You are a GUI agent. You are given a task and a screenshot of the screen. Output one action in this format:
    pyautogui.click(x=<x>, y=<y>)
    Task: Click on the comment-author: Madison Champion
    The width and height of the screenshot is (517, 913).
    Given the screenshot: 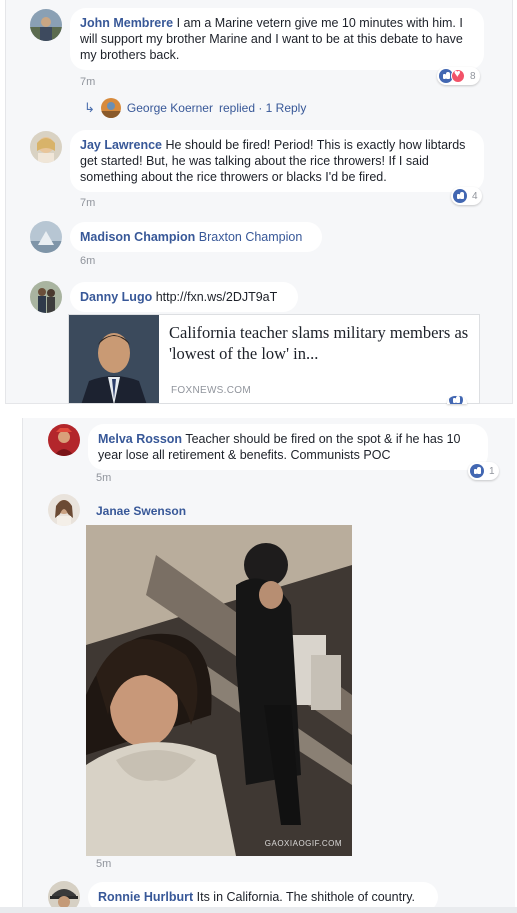 What is the action you would take?
    pyautogui.click(x=137, y=237)
    